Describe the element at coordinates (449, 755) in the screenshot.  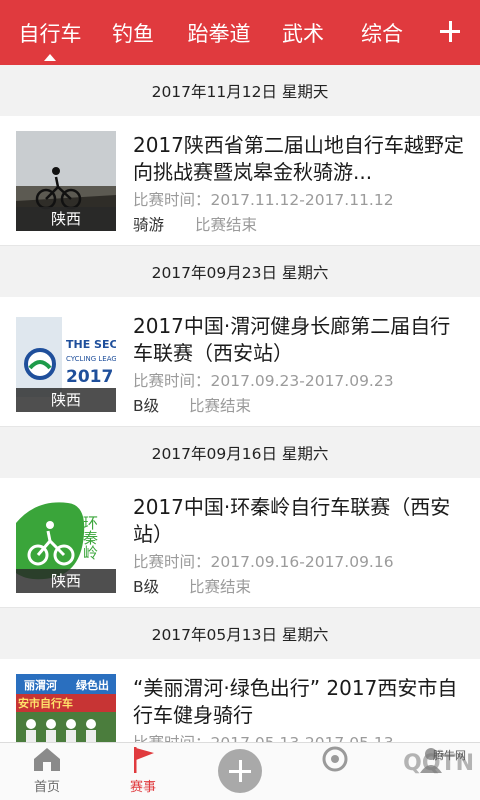
I see `watermark-small-text: 腾牛网` at that location.